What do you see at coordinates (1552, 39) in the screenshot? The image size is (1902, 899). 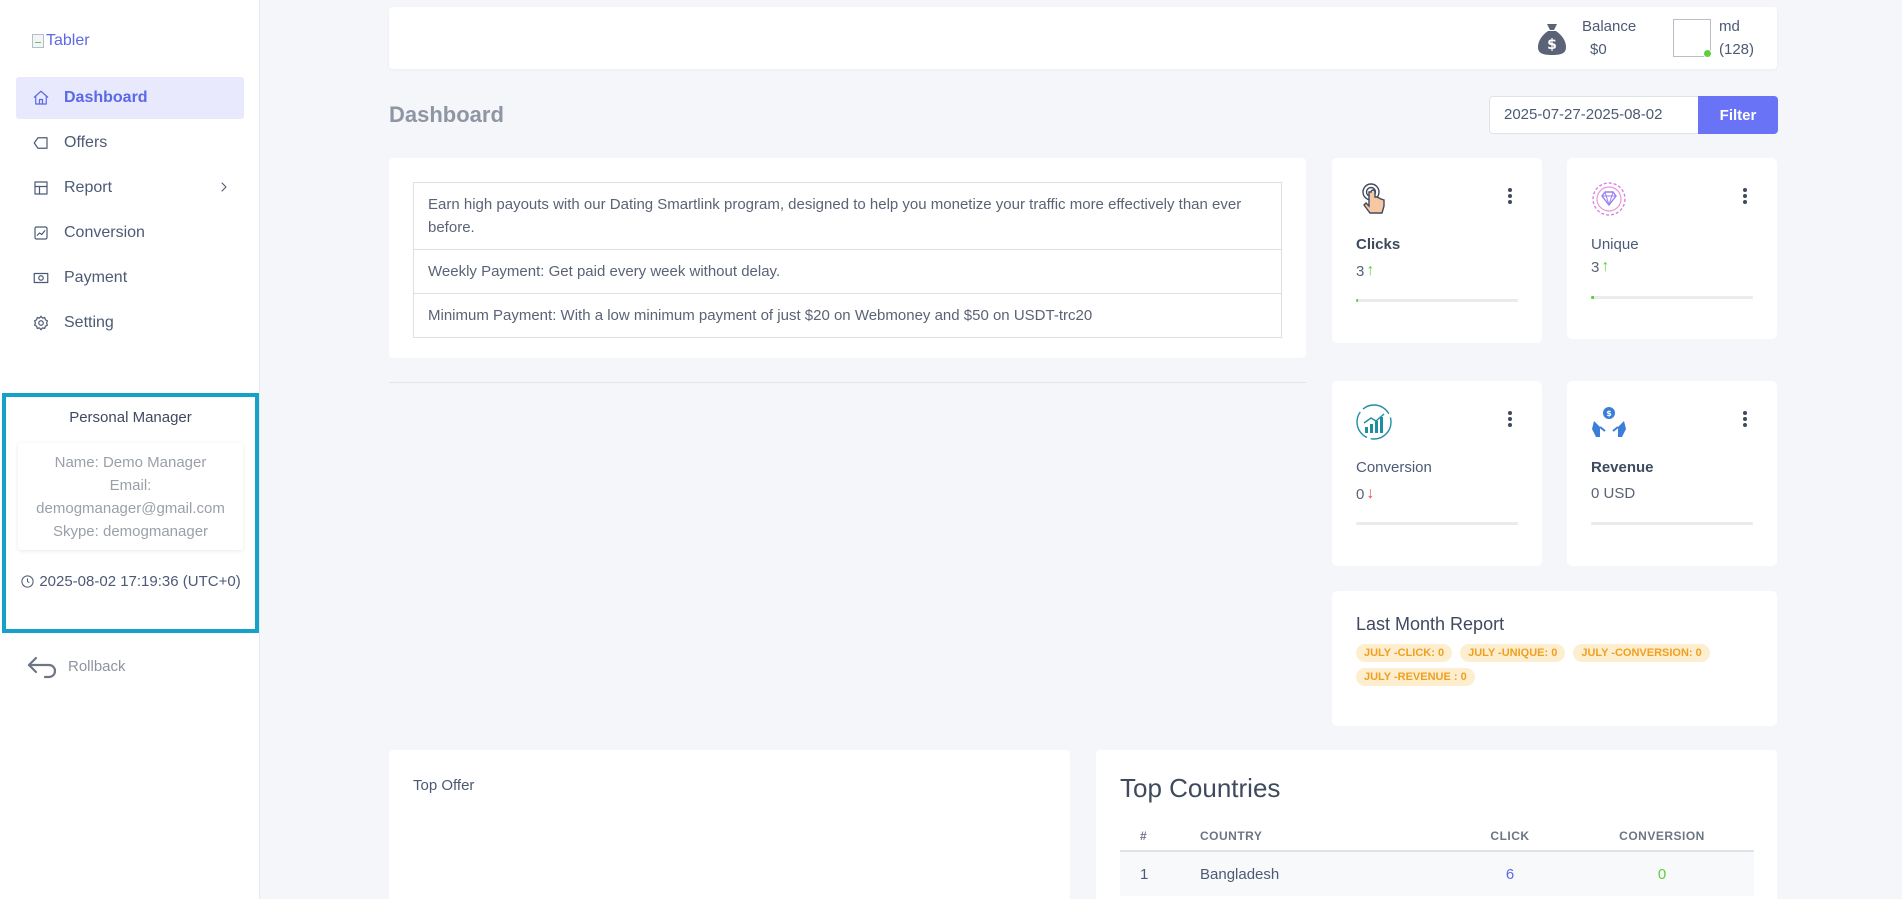 I see `money-bag-icon: $` at bounding box center [1552, 39].